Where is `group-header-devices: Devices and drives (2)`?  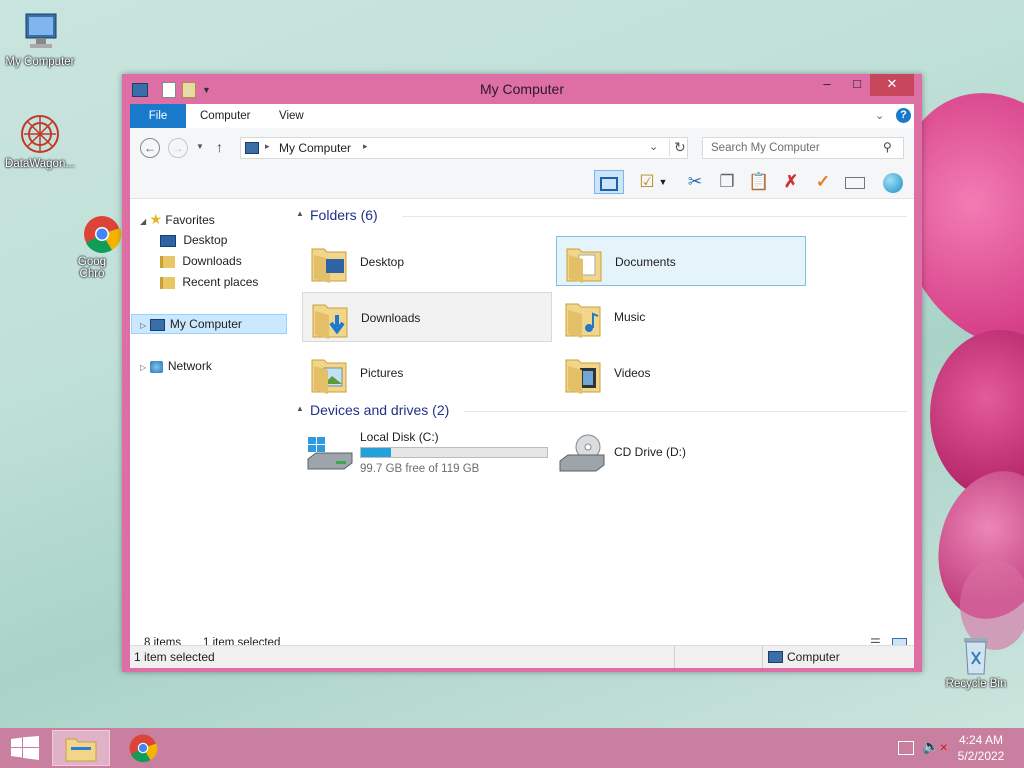 group-header-devices: Devices and drives (2) is located at coordinates (379, 410).